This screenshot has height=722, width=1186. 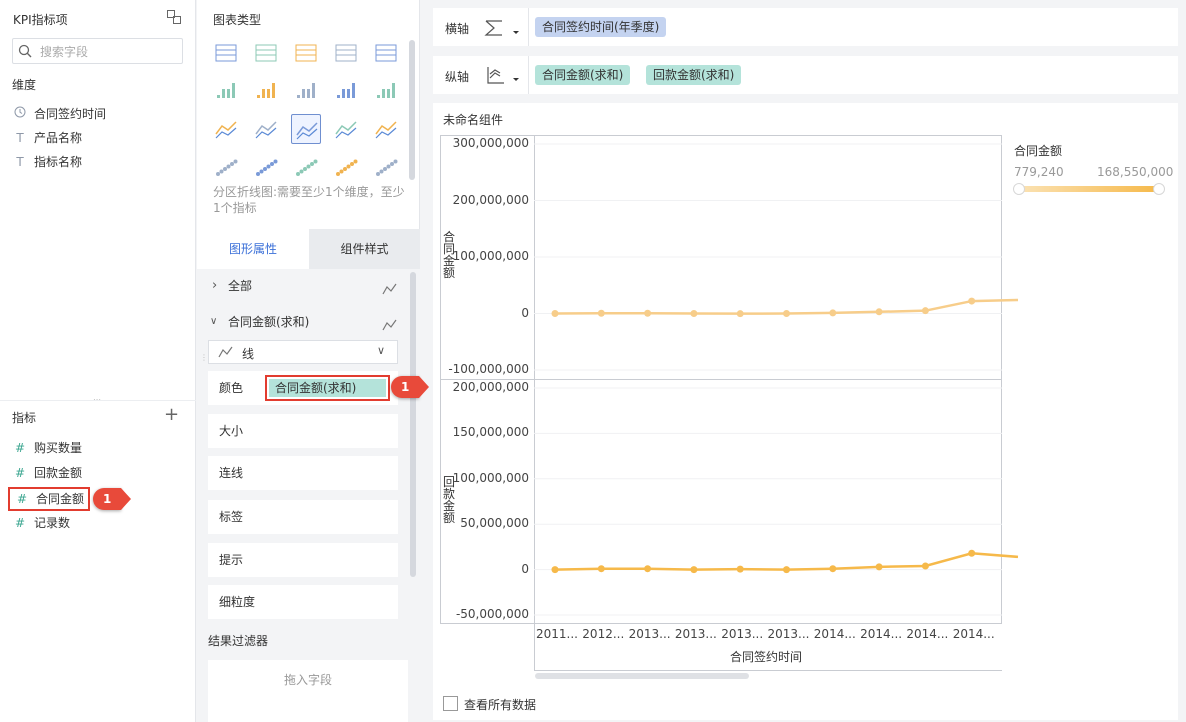 I want to click on filter-heading: 结果过滤器, so click(x=238, y=641).